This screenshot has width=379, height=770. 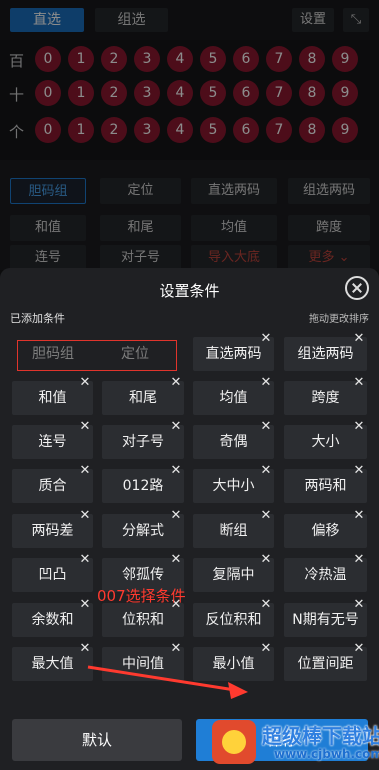 I want to click on condition-item: 分解式 ✕, so click(x=143, y=528).